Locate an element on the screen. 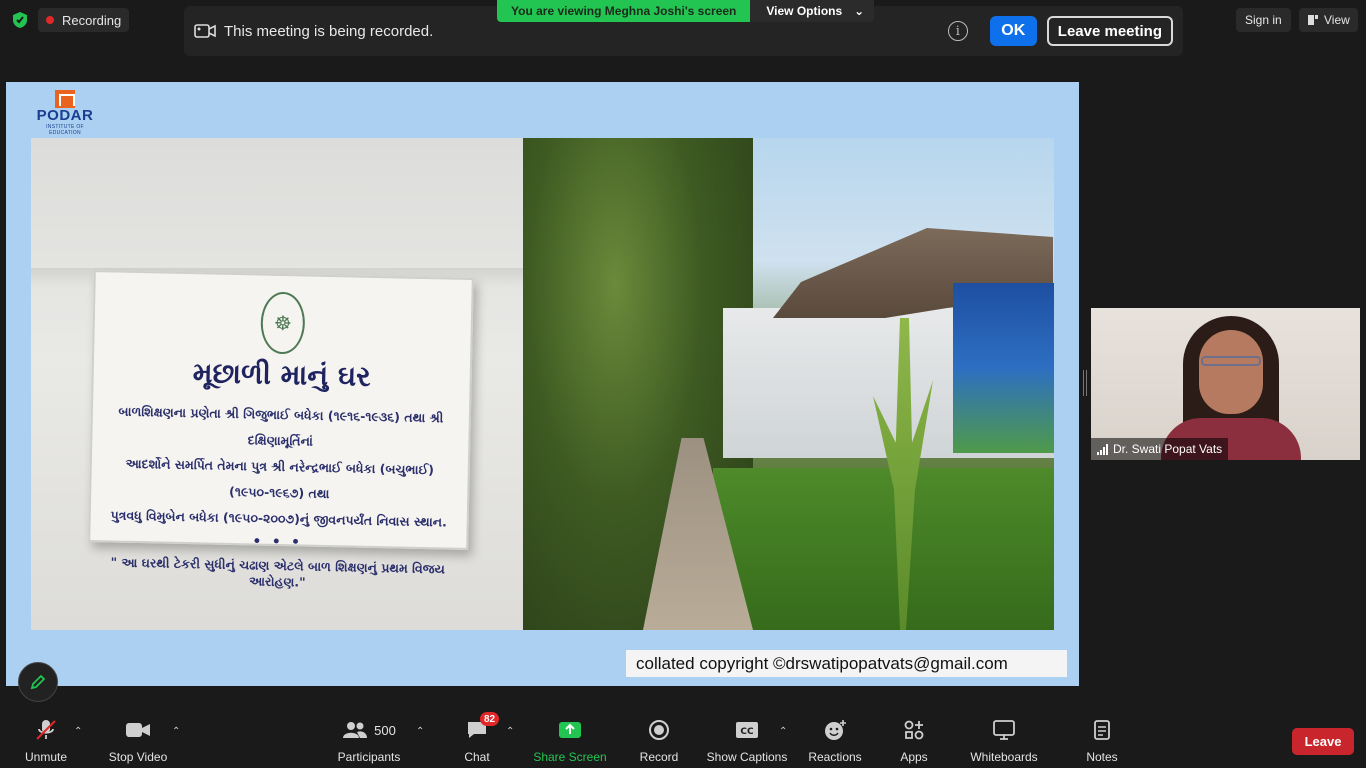 The image size is (1366, 768). unmute-button: Unmute is located at coordinates (46, 742).